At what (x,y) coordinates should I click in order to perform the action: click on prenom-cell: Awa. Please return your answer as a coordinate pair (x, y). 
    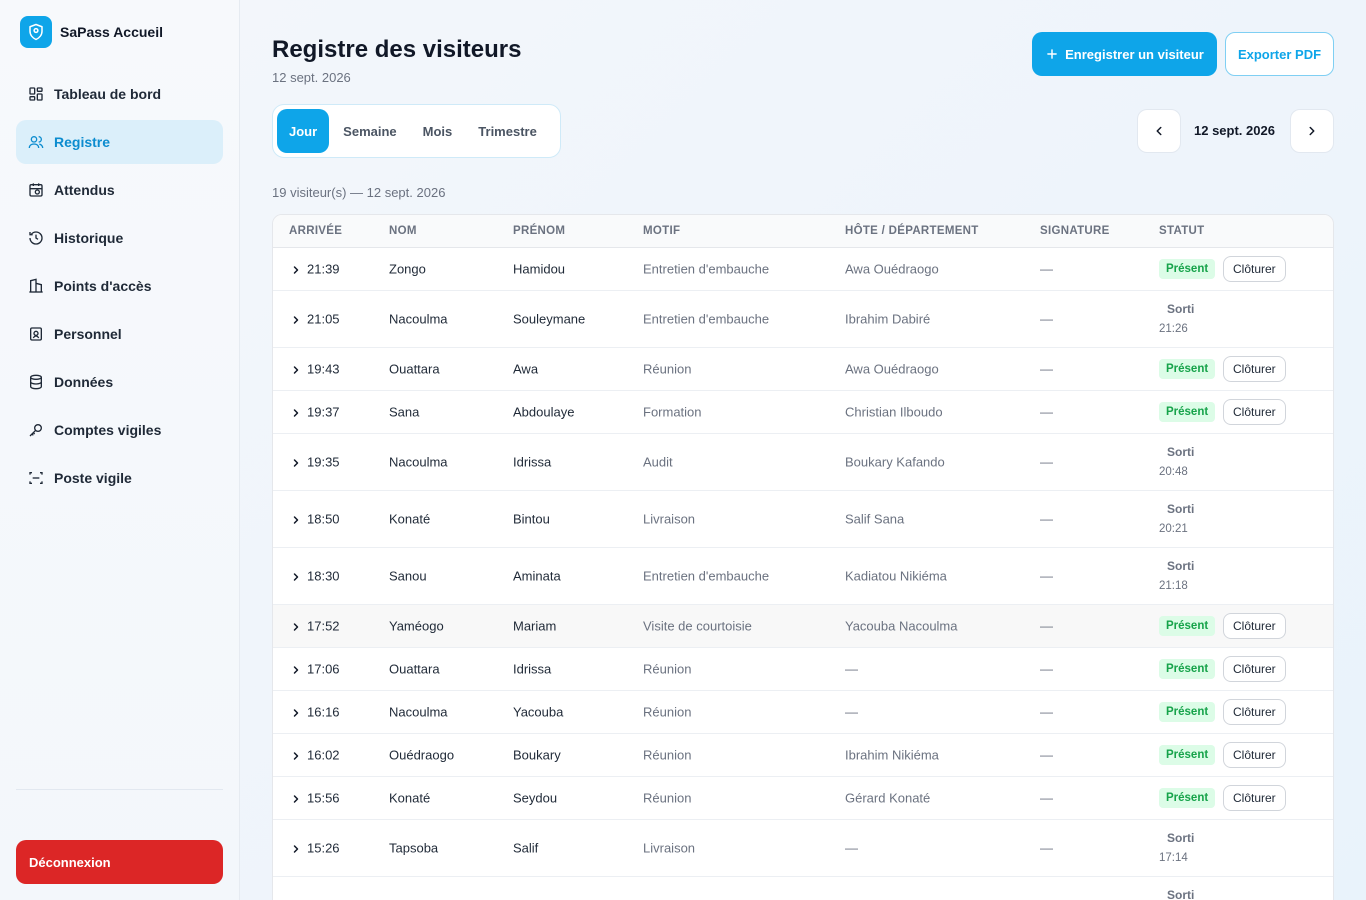
    Looking at the image, I should click on (526, 369).